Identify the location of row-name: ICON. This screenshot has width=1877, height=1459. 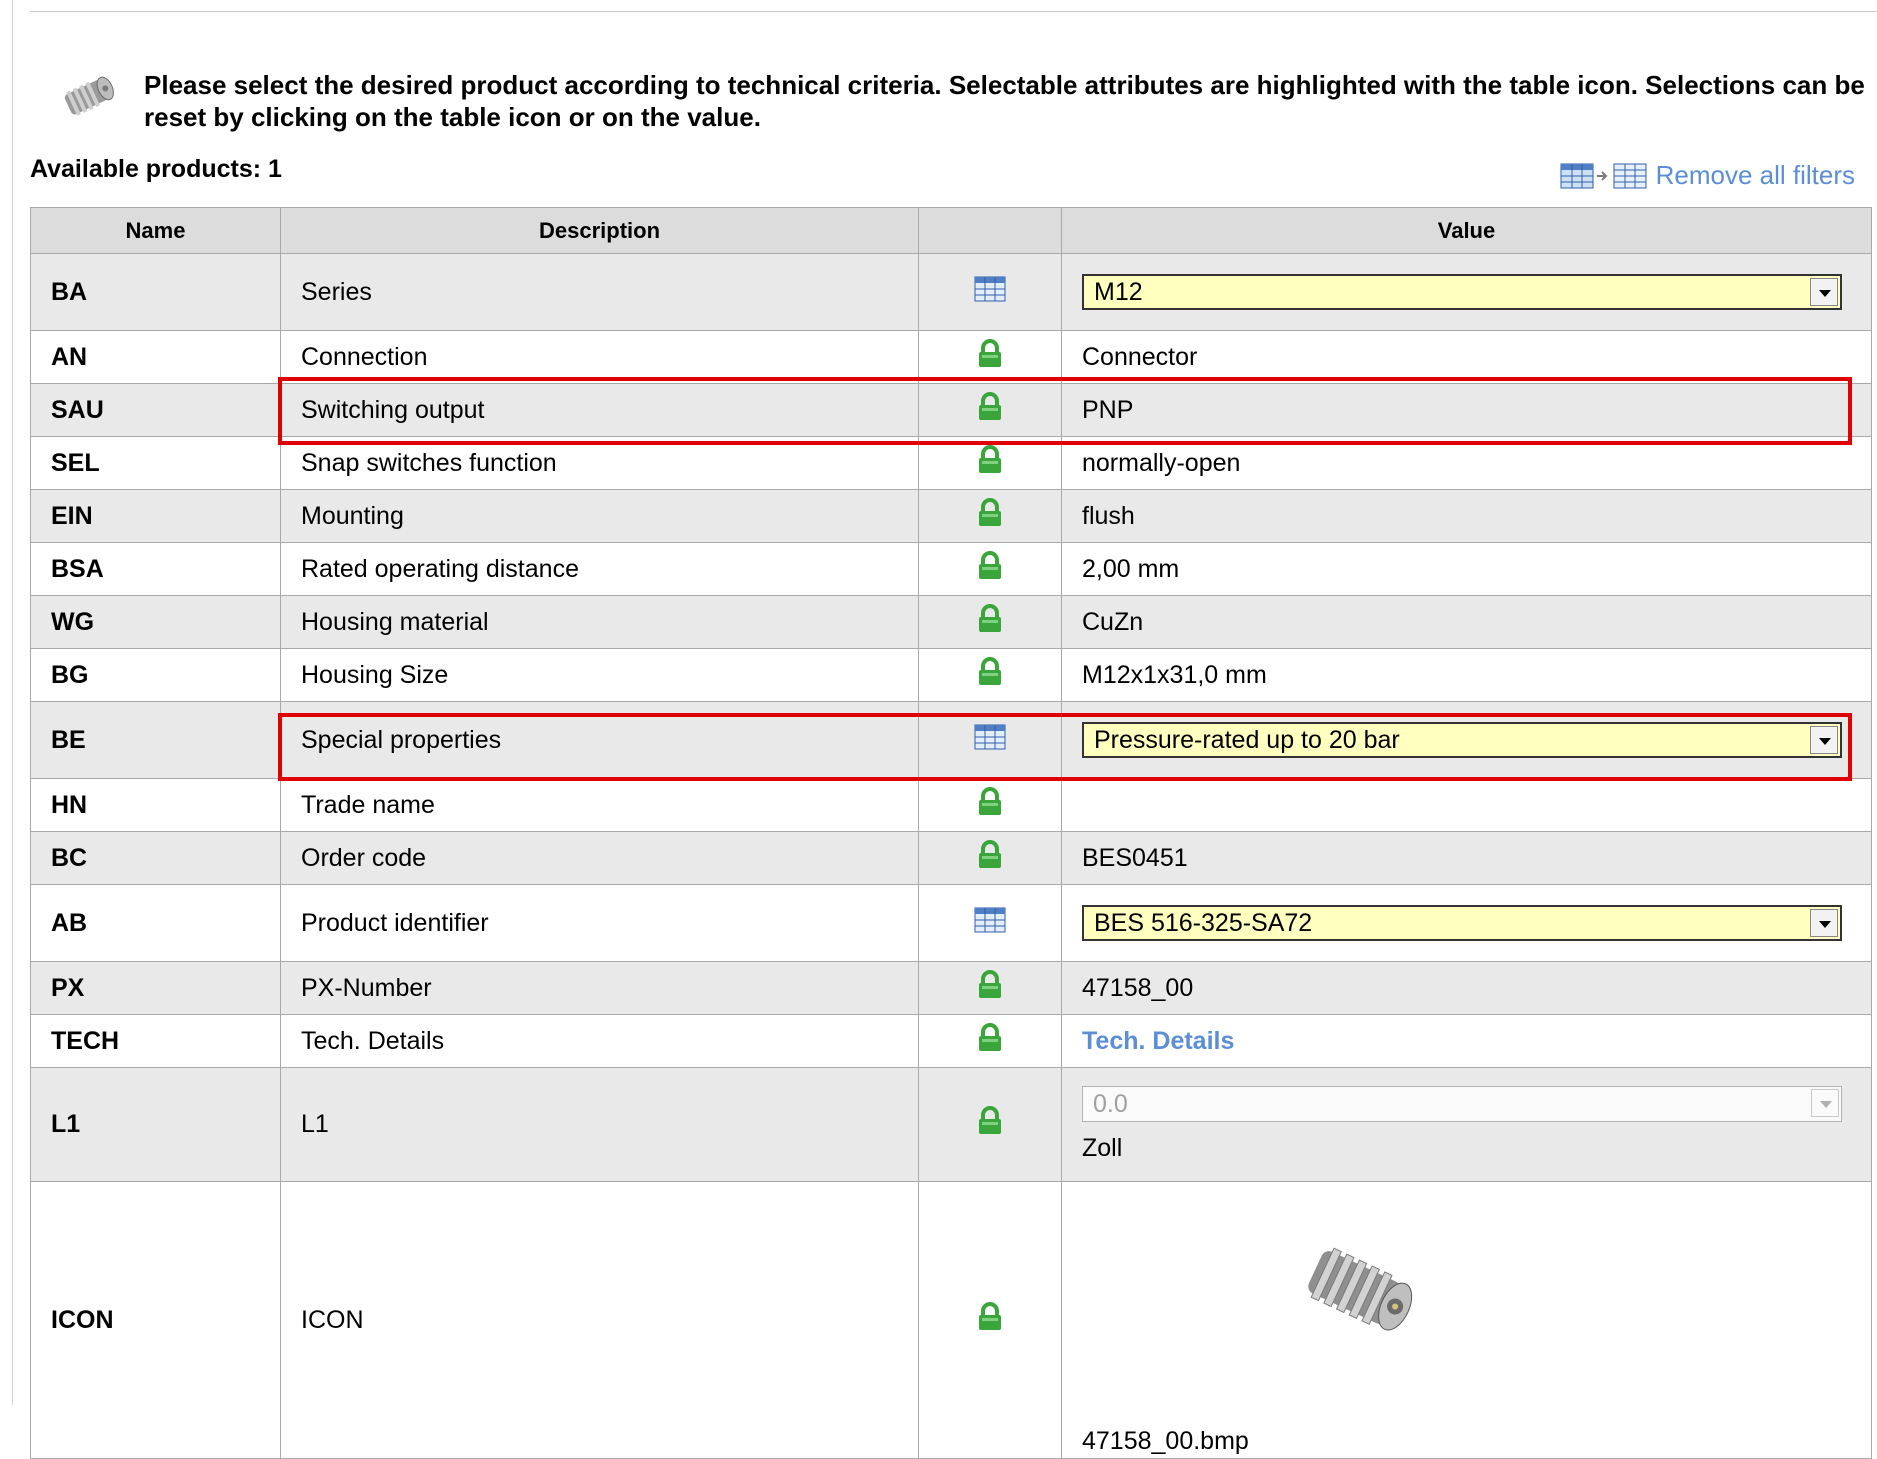
(155, 1320).